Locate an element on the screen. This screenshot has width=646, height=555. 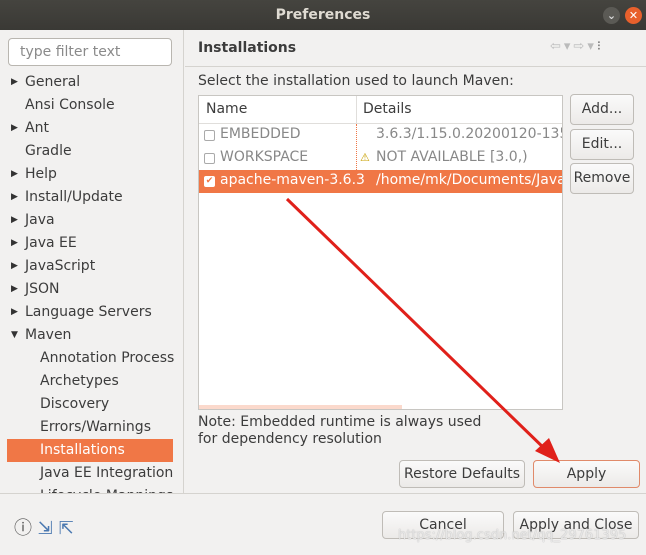
tree-item: Errors/Warnings is located at coordinates (91, 427).